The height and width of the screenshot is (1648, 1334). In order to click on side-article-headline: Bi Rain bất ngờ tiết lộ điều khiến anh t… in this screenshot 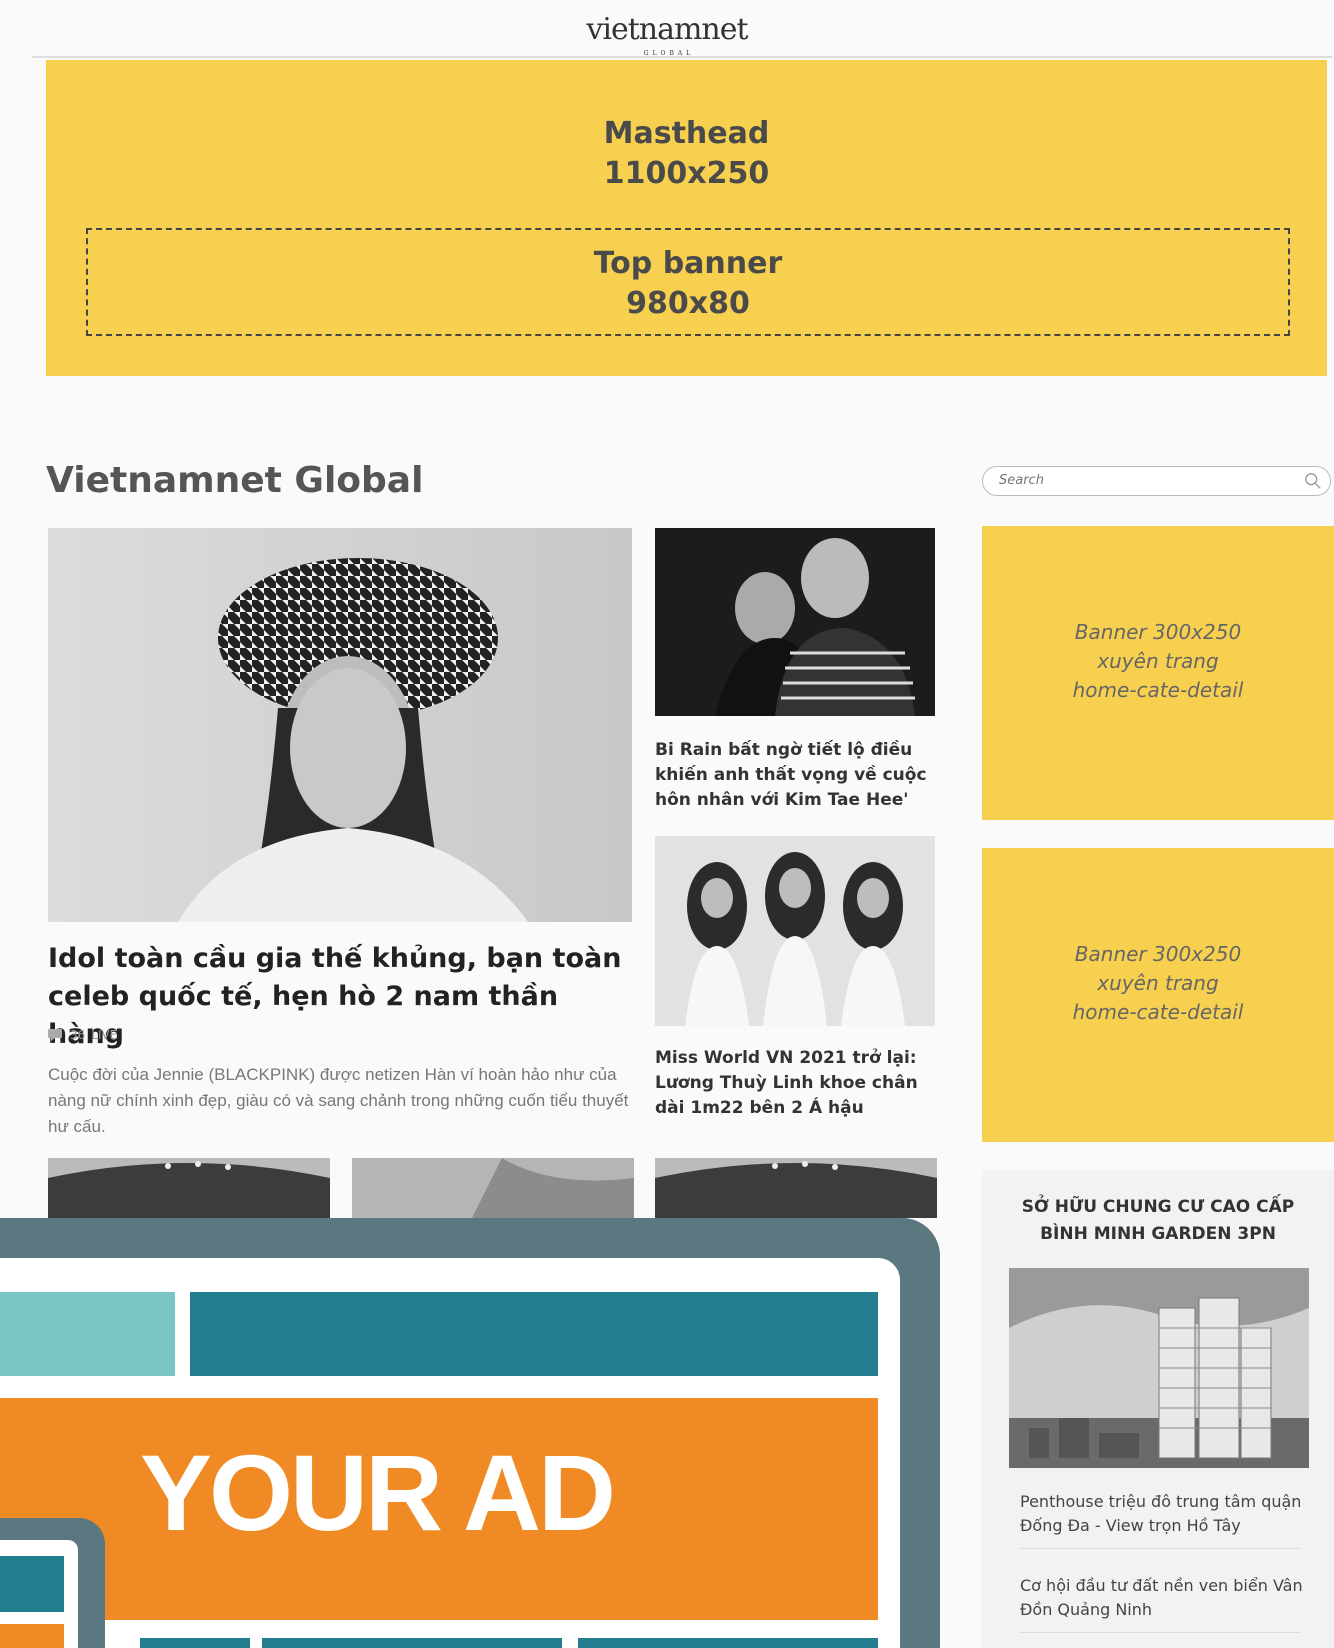, I will do `click(800, 775)`.